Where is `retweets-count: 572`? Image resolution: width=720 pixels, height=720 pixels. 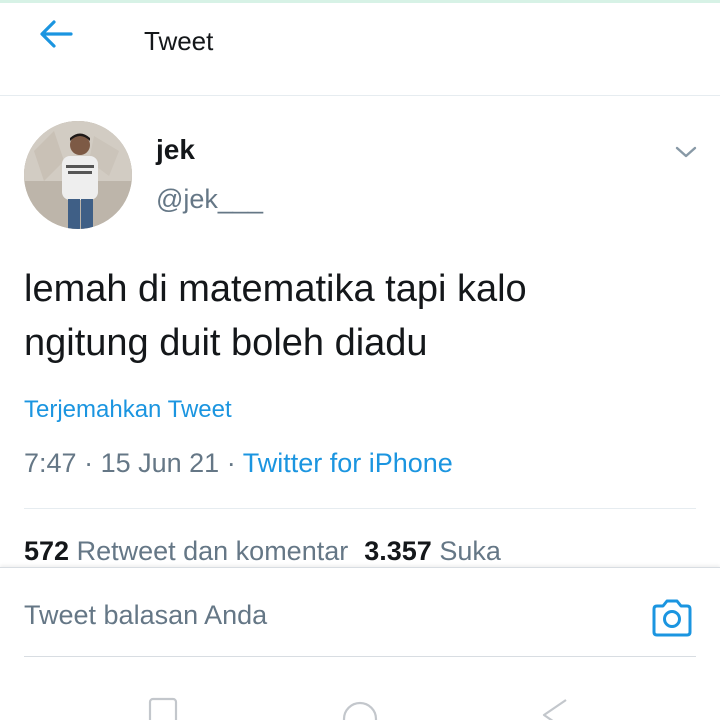 retweets-count: 572 is located at coordinates (47, 551).